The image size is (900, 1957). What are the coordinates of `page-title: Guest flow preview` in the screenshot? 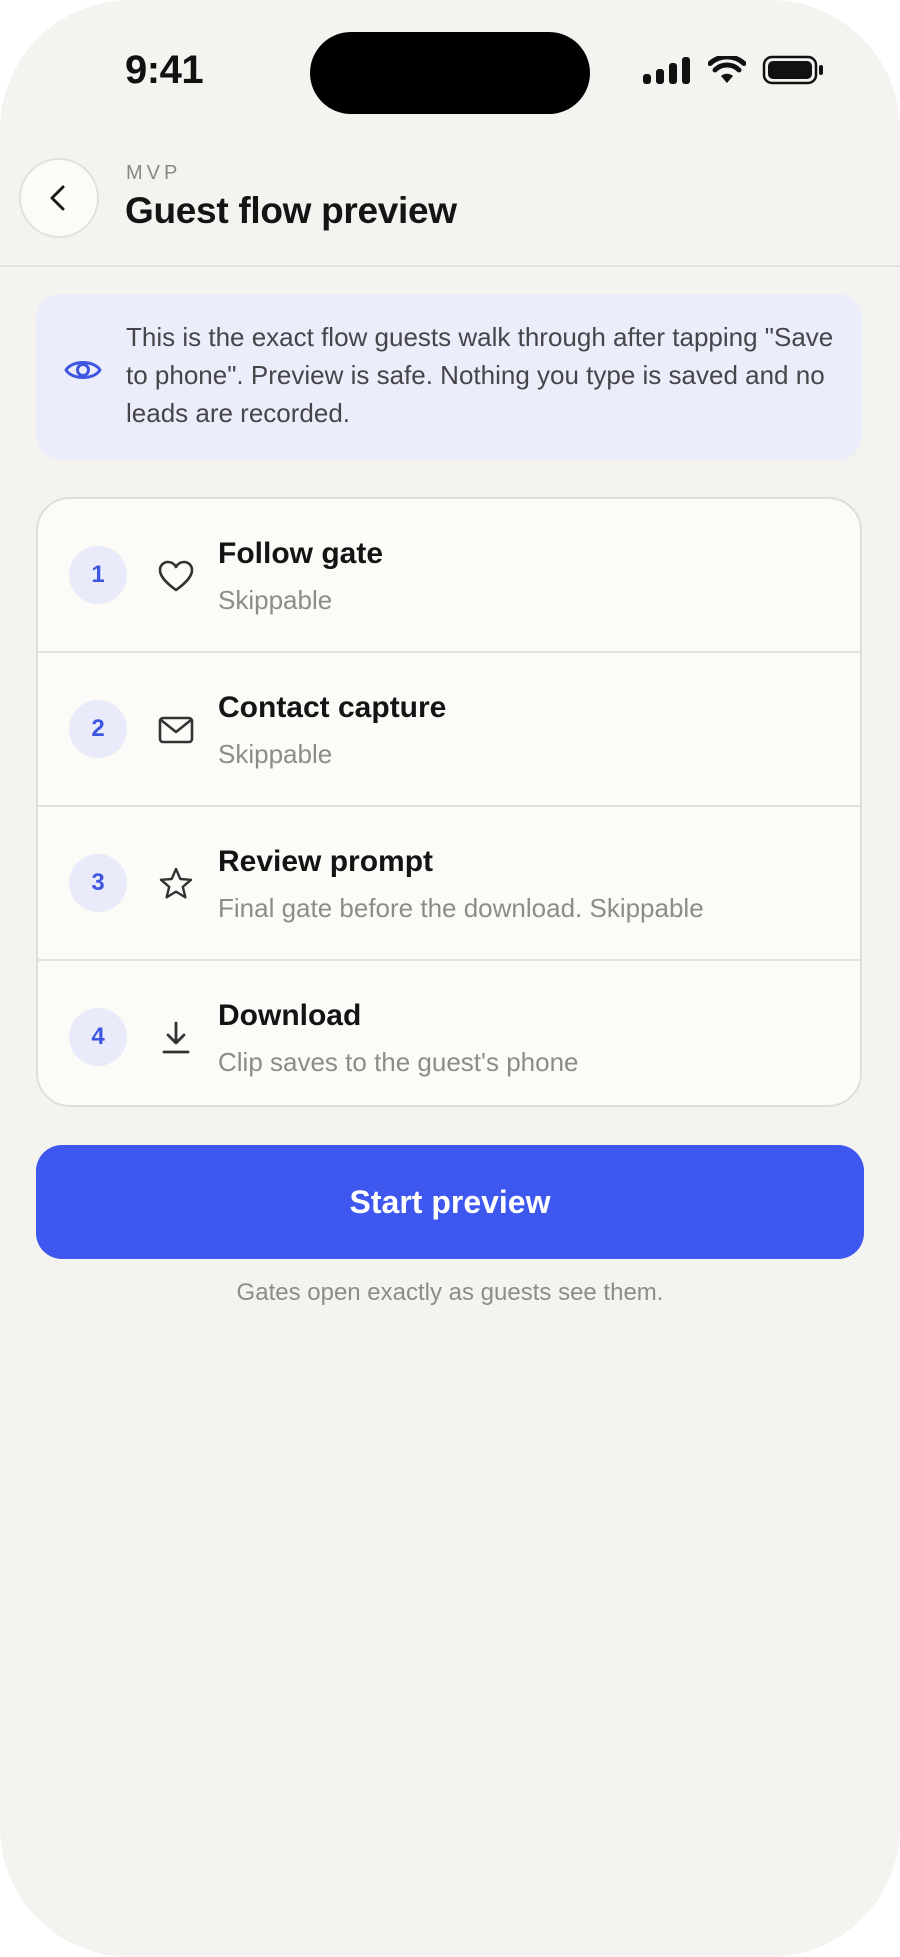 It's located at (291, 210).